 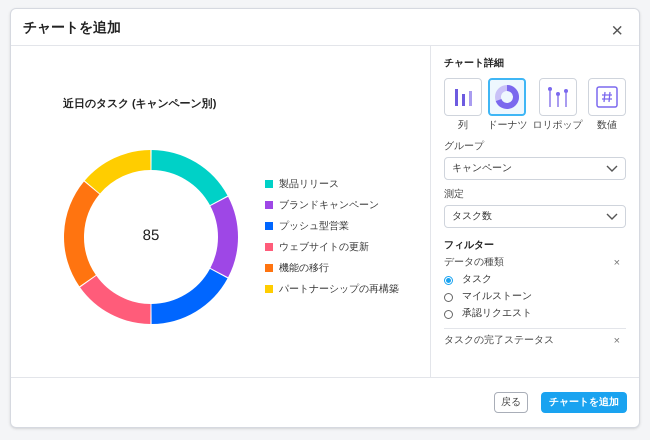 What do you see at coordinates (617, 31) in the screenshot?
I see `close-button: ×` at bounding box center [617, 31].